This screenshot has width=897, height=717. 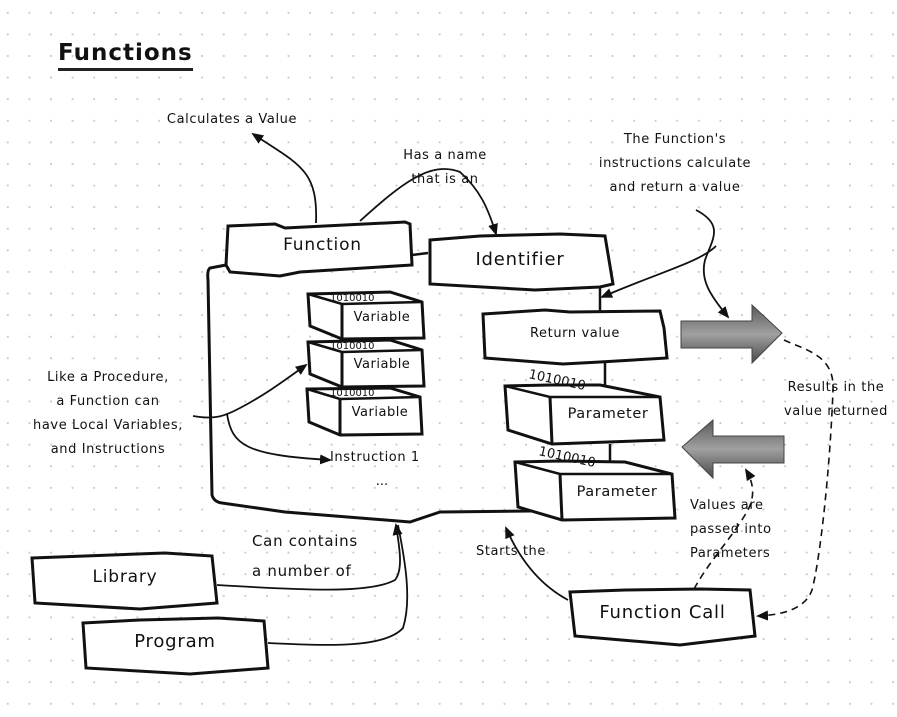 What do you see at coordinates (302, 571) in the screenshot?
I see `annotation-line: a number of` at bounding box center [302, 571].